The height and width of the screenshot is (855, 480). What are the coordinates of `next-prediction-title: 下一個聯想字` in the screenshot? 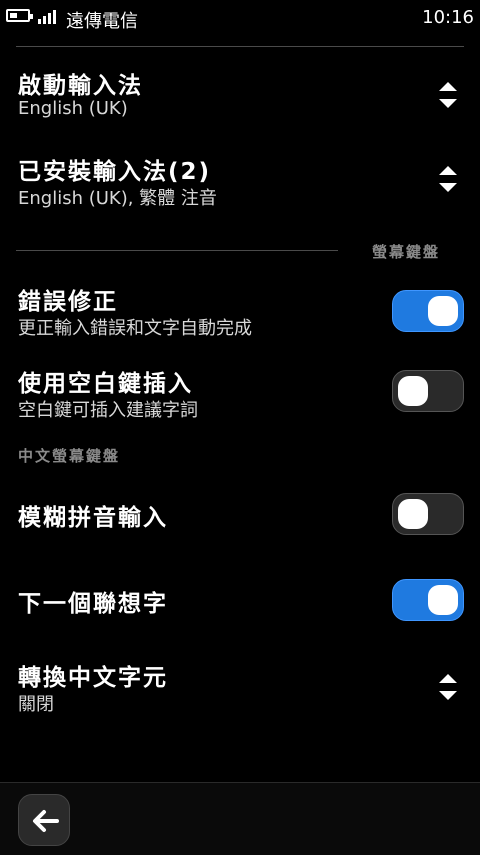 It's located at (93, 604).